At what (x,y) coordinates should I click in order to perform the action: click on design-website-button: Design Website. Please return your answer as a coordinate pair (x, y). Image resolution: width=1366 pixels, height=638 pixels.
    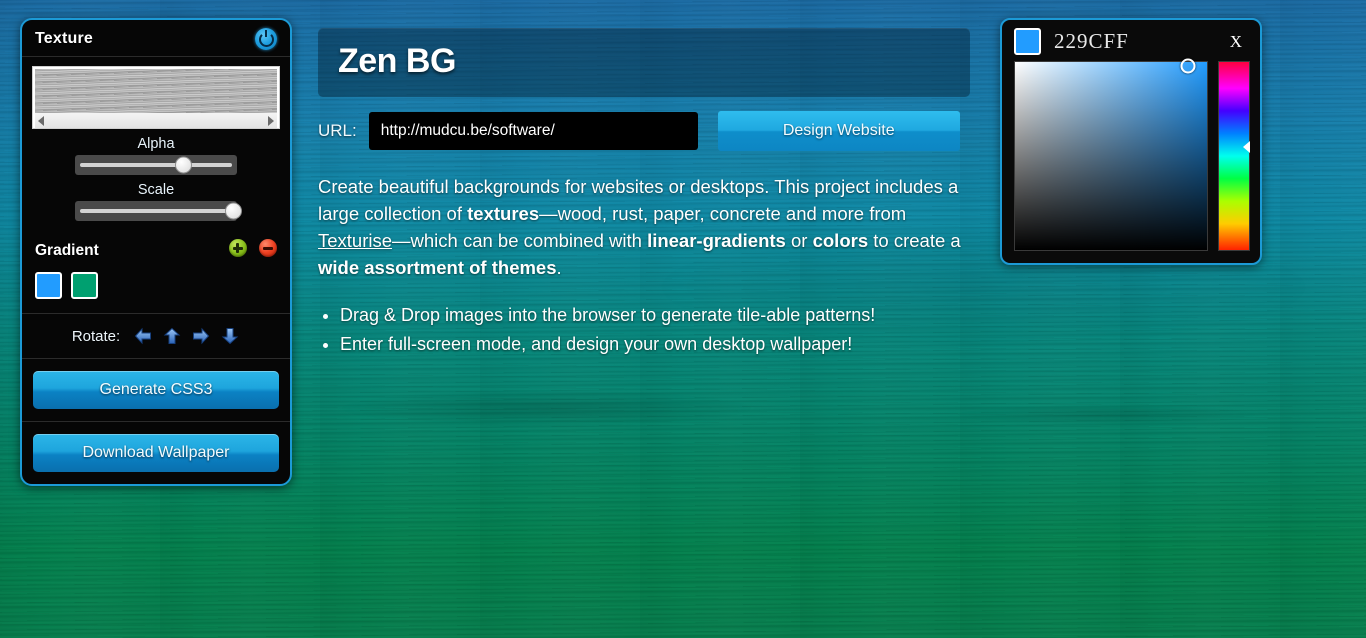
    Looking at the image, I should click on (838, 131).